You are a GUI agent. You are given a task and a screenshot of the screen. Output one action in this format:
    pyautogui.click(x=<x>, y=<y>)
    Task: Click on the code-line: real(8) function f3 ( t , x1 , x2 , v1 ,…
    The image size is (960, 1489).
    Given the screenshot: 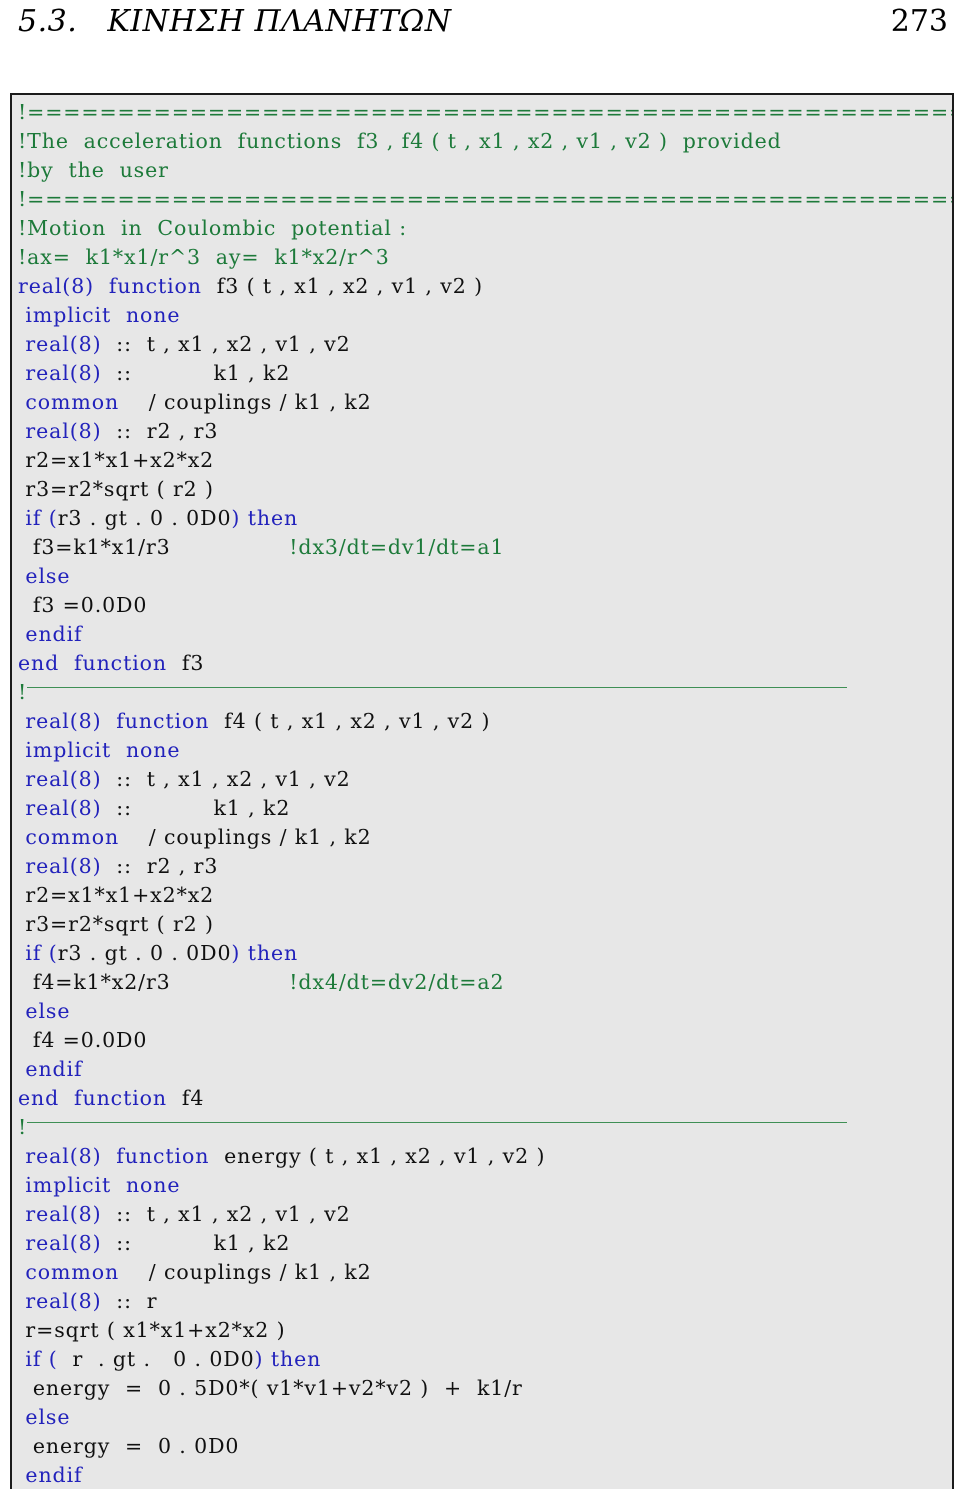 What is the action you would take?
    pyautogui.click(x=485, y=286)
    